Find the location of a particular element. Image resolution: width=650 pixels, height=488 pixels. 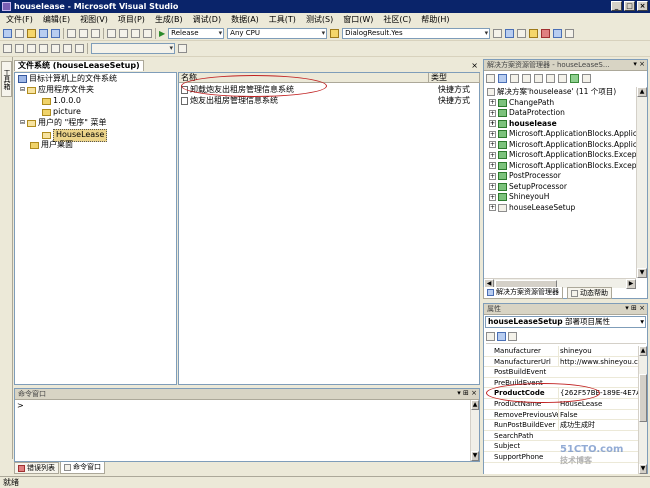

property-row: SearchPath is located at coordinates (561, 436).